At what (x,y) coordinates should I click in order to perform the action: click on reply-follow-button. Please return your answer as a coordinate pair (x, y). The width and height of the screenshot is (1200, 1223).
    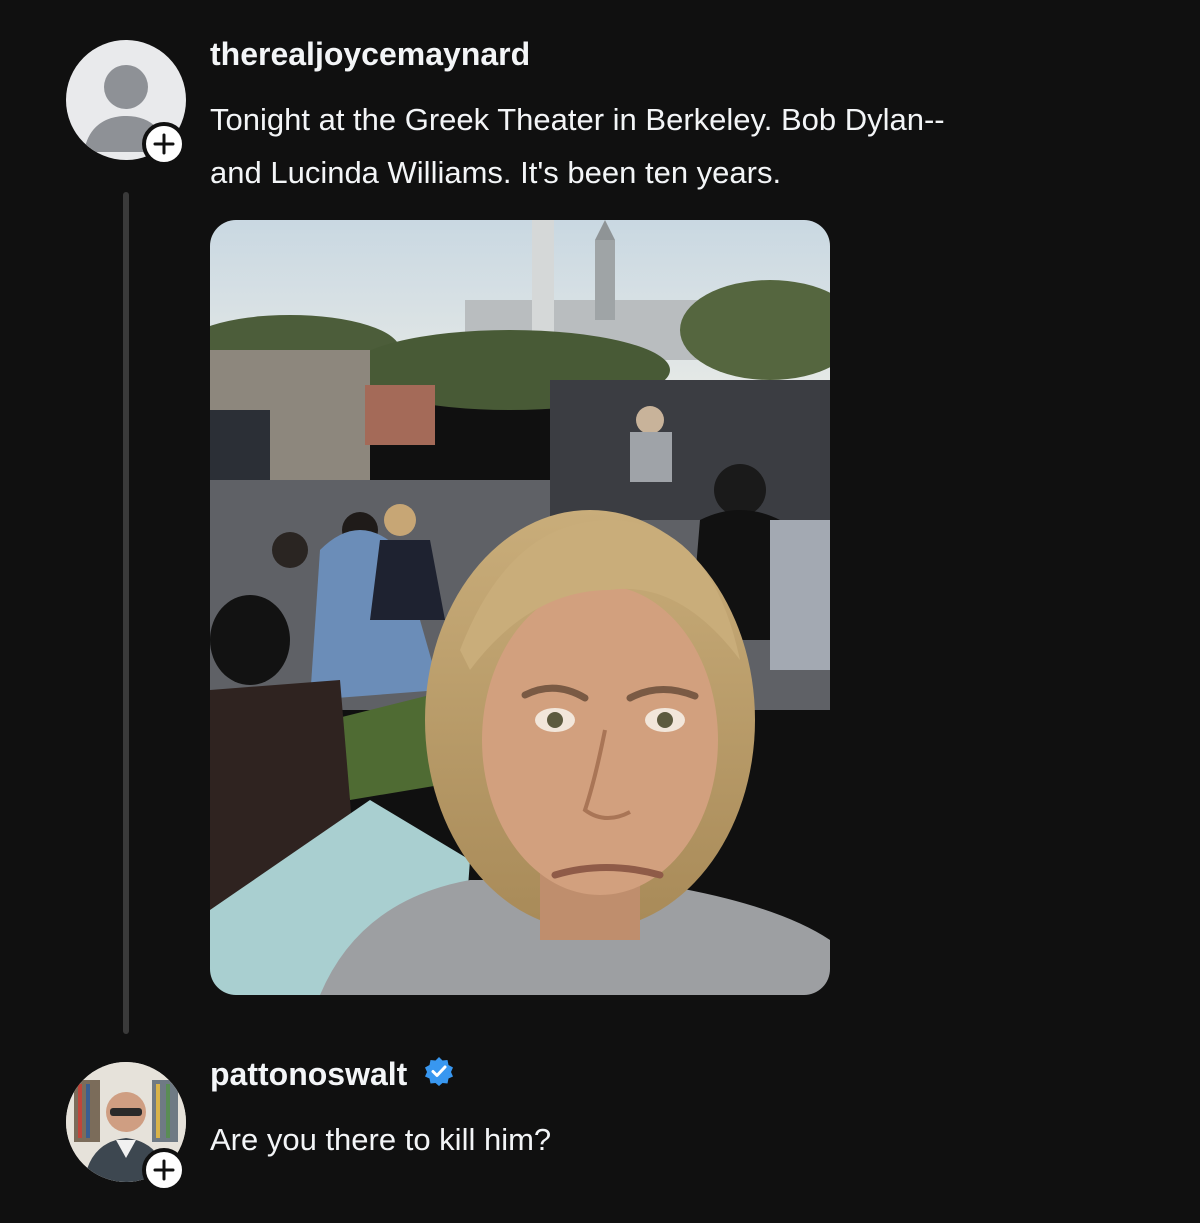
    Looking at the image, I should click on (164, 1170).